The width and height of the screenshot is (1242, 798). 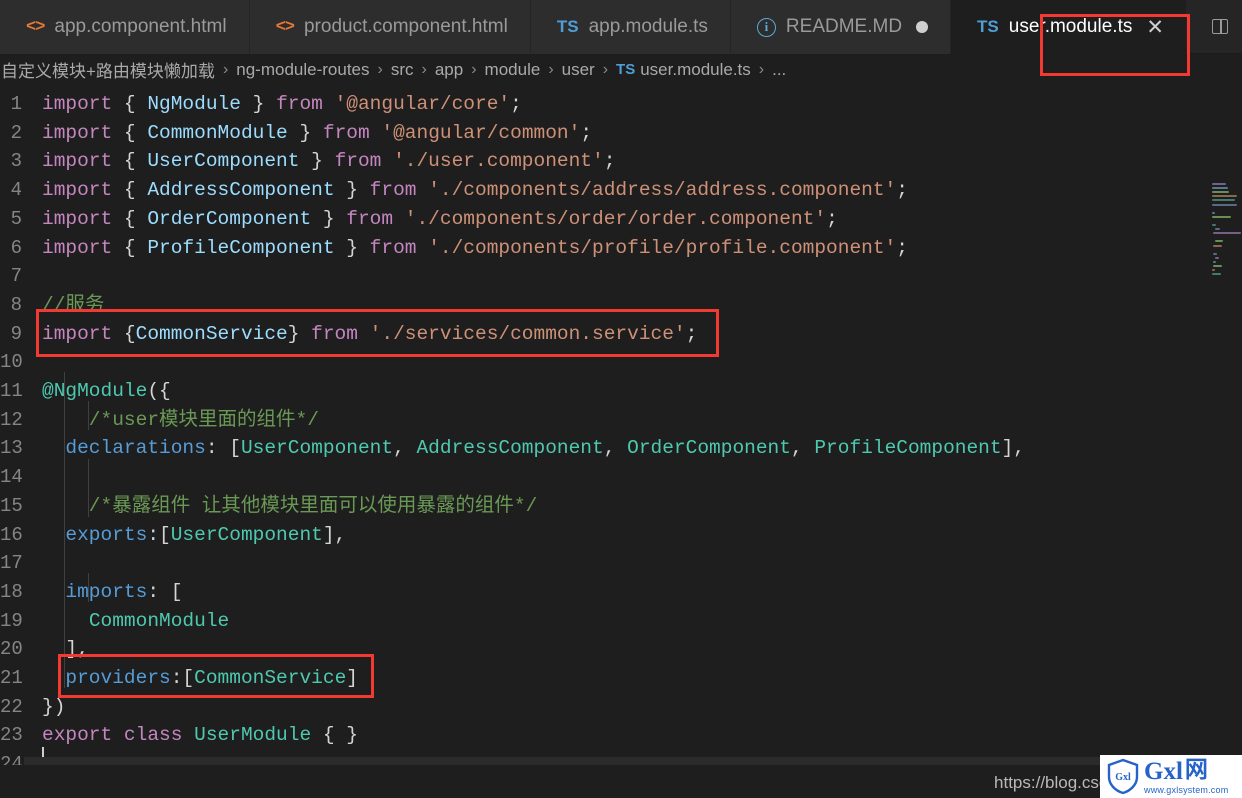 What do you see at coordinates (449, 70) in the screenshot?
I see `breadcrumb-item-app: app` at bounding box center [449, 70].